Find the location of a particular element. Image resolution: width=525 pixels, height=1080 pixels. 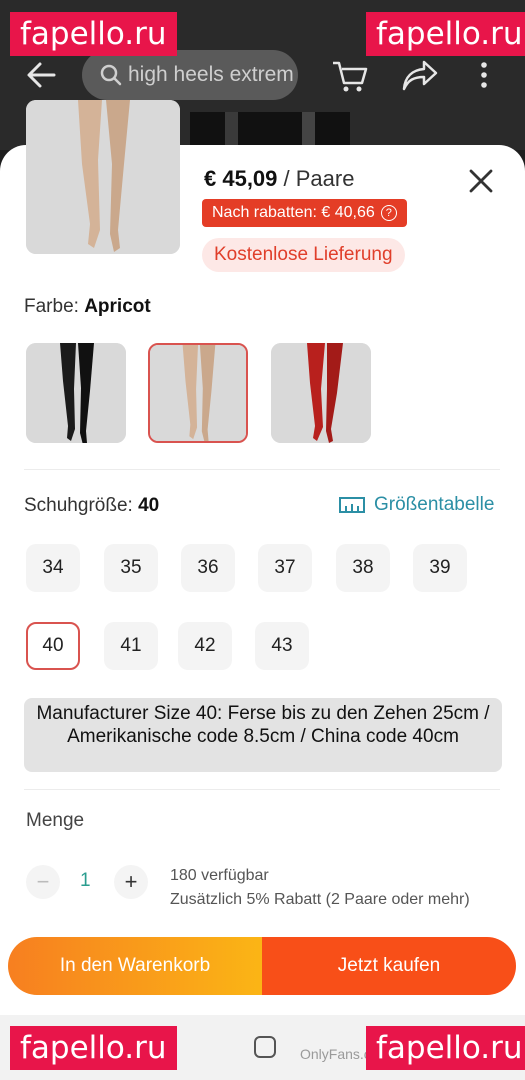

color-label-text: Farbe: is located at coordinates (54, 306).